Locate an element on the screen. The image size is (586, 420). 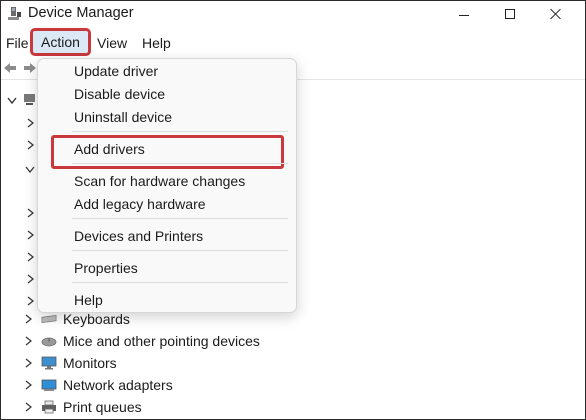
tree-item-label: Network adapters is located at coordinates (118, 385).